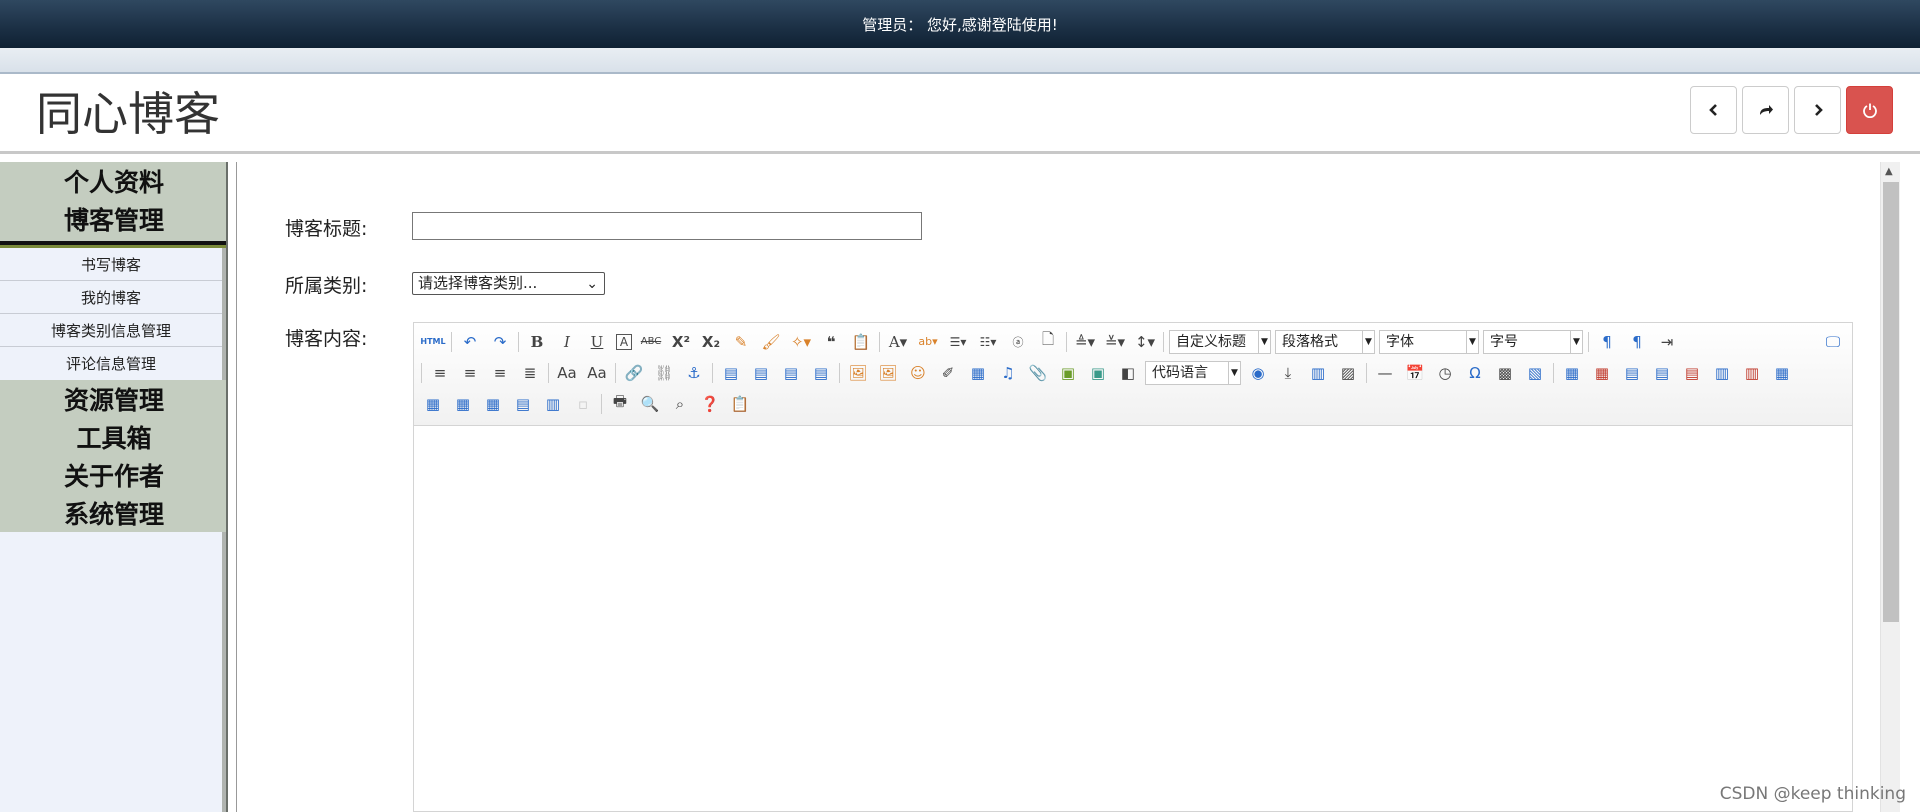 The height and width of the screenshot is (812, 1920). What do you see at coordinates (1890, 487) in the screenshot?
I see `page-scrollbar: ▲` at bounding box center [1890, 487].